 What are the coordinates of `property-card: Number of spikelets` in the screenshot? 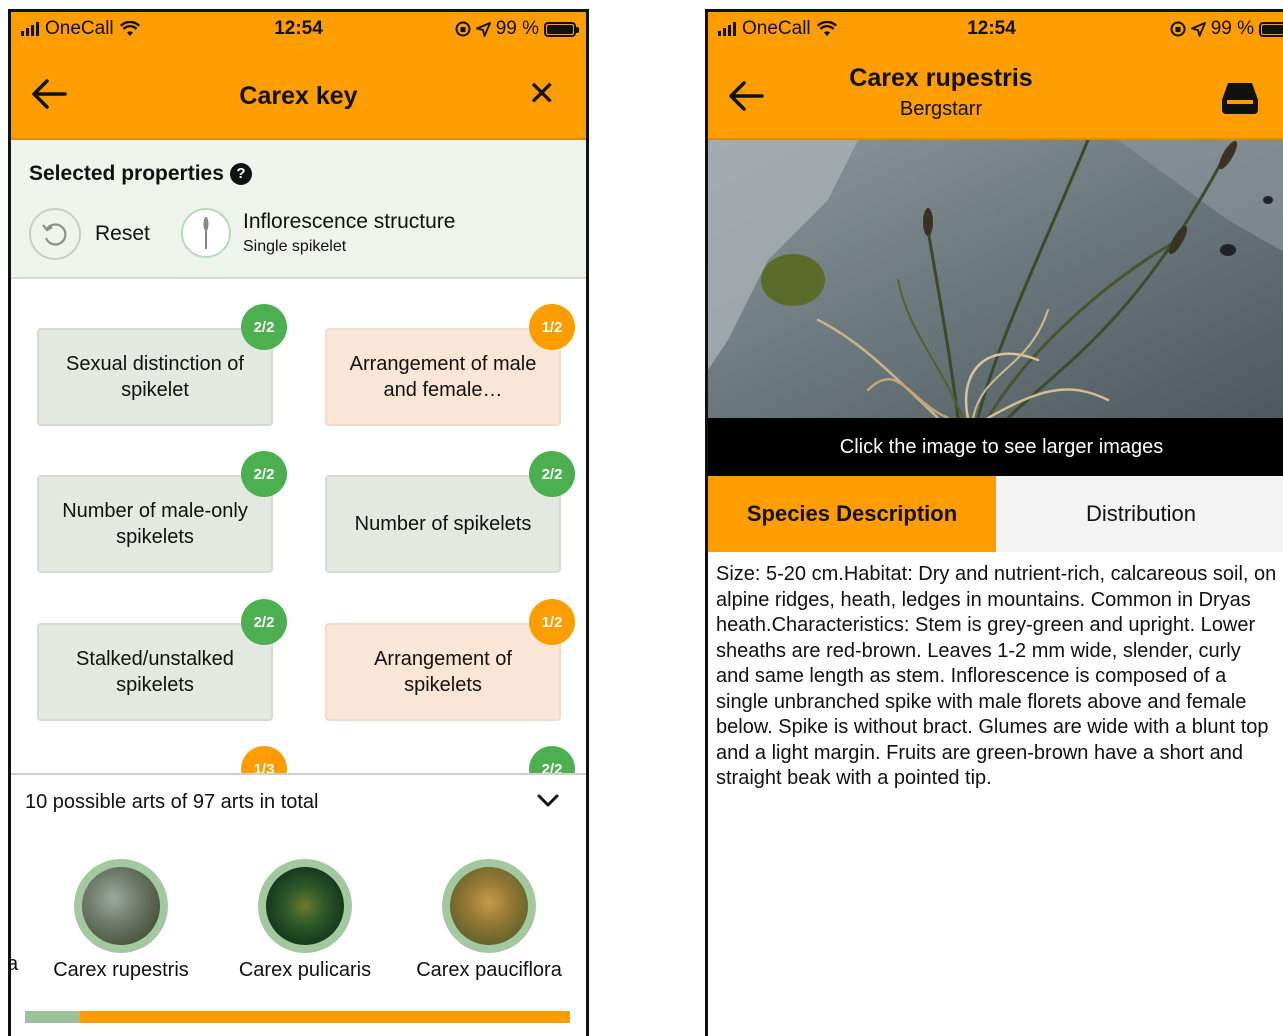 It's located at (443, 524).